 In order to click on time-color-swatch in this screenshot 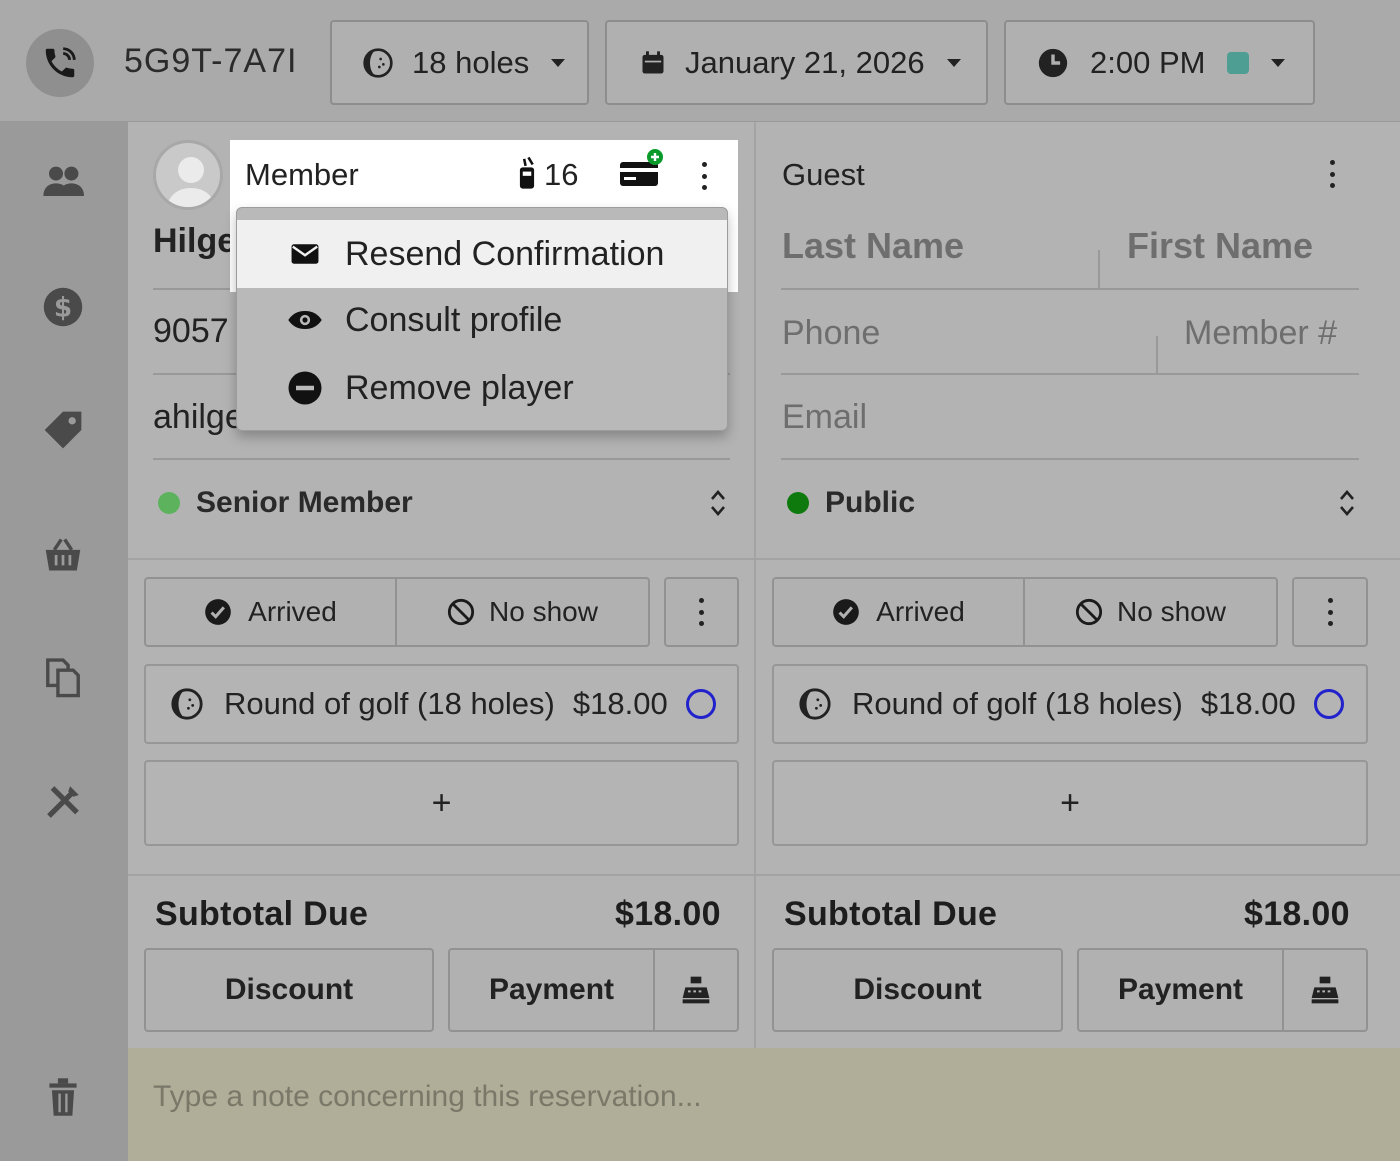, I will do `click(1238, 62)`.